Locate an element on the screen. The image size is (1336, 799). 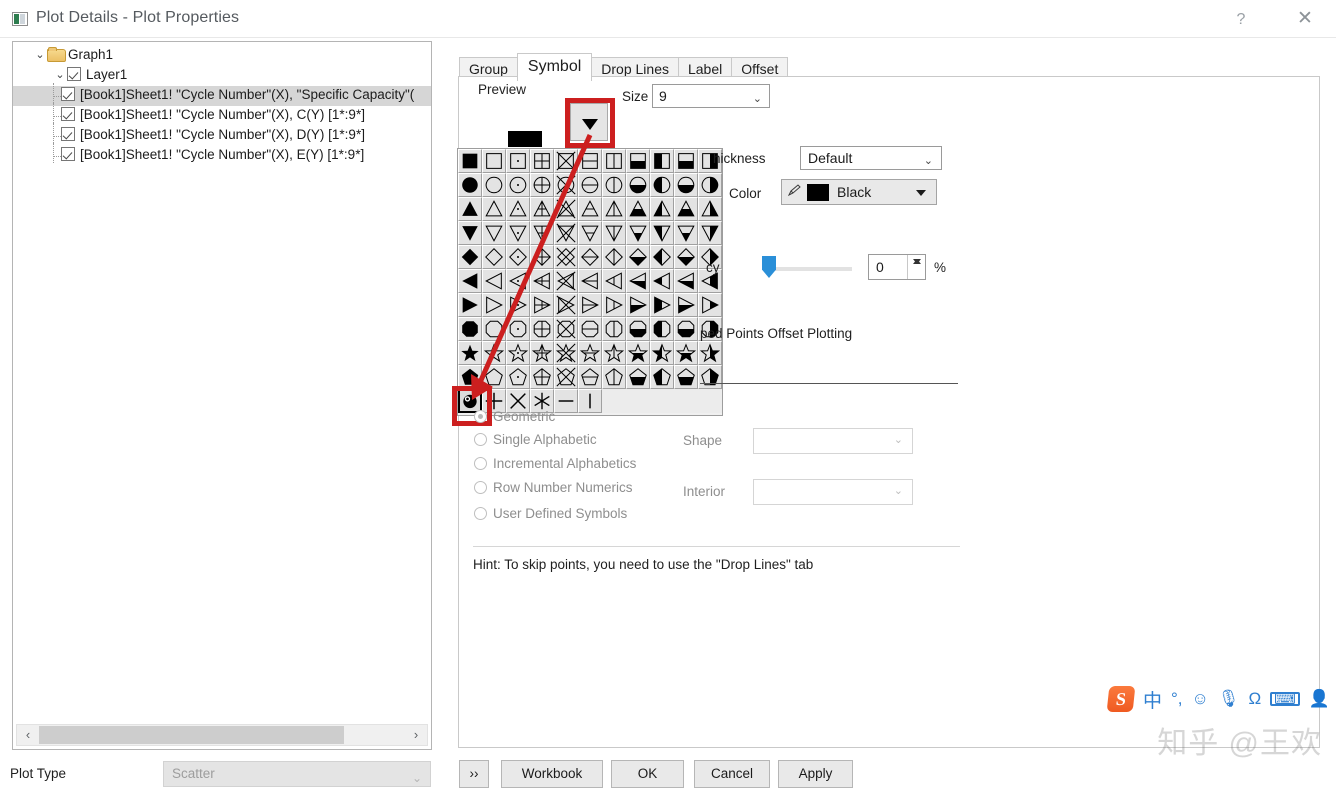
symbol-cell-pentagon-bottom-half2 is located at coordinates (686, 377).